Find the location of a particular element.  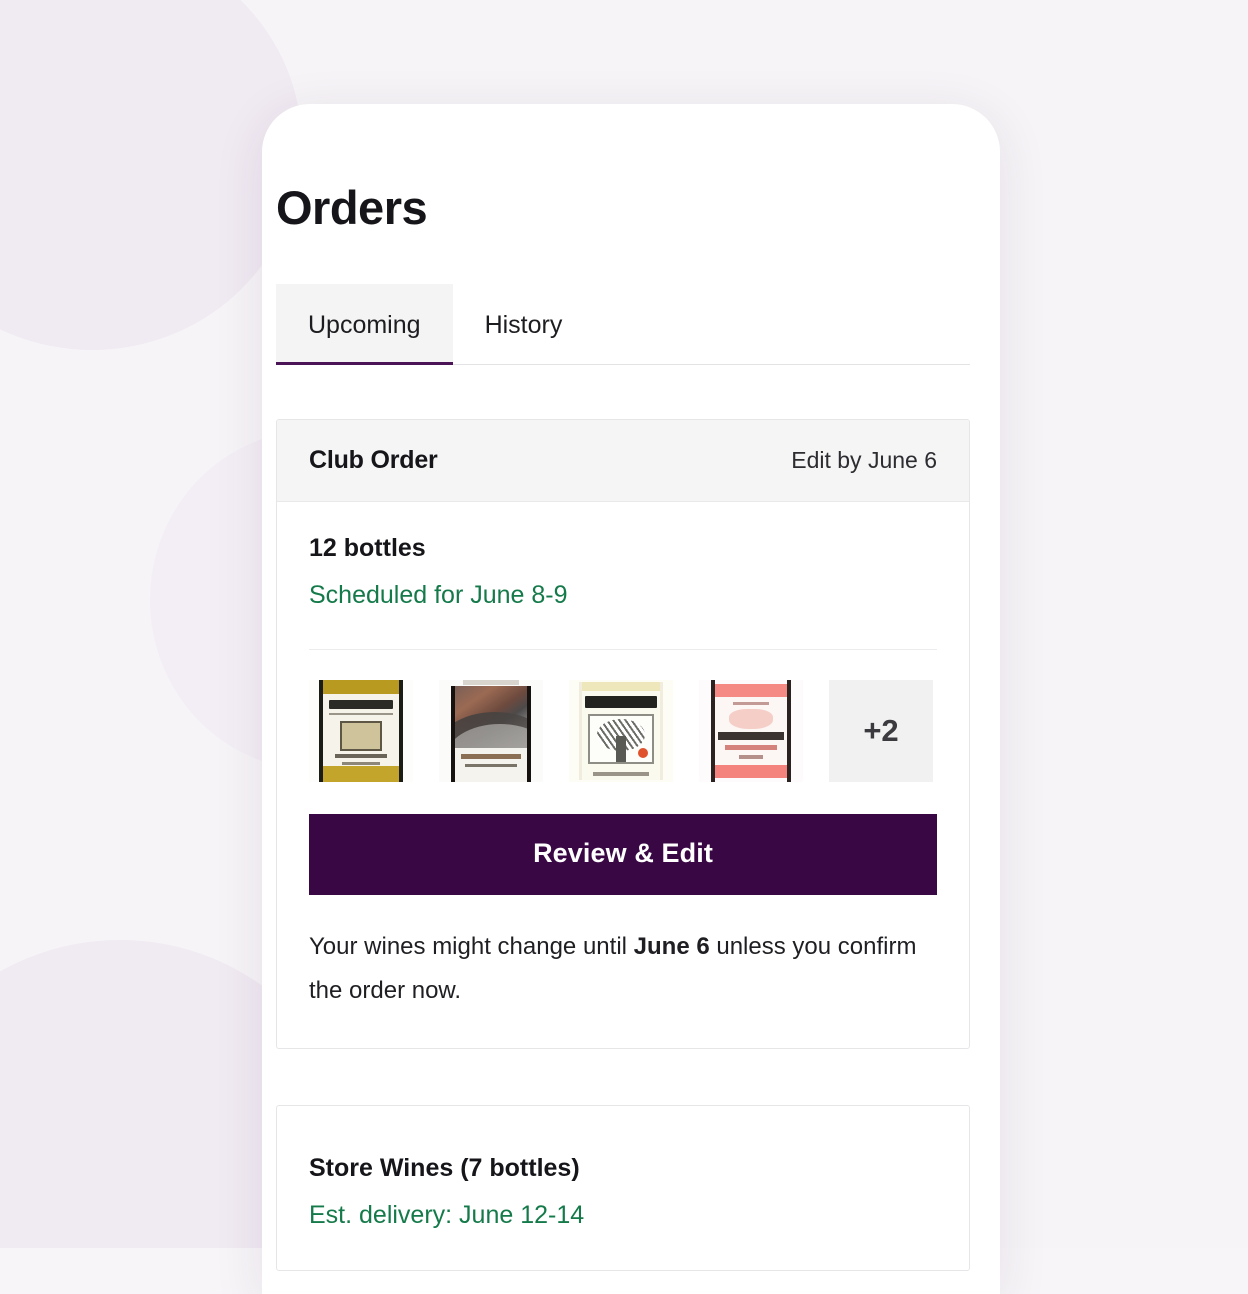

club-order-title: Club Order is located at coordinates (373, 460).